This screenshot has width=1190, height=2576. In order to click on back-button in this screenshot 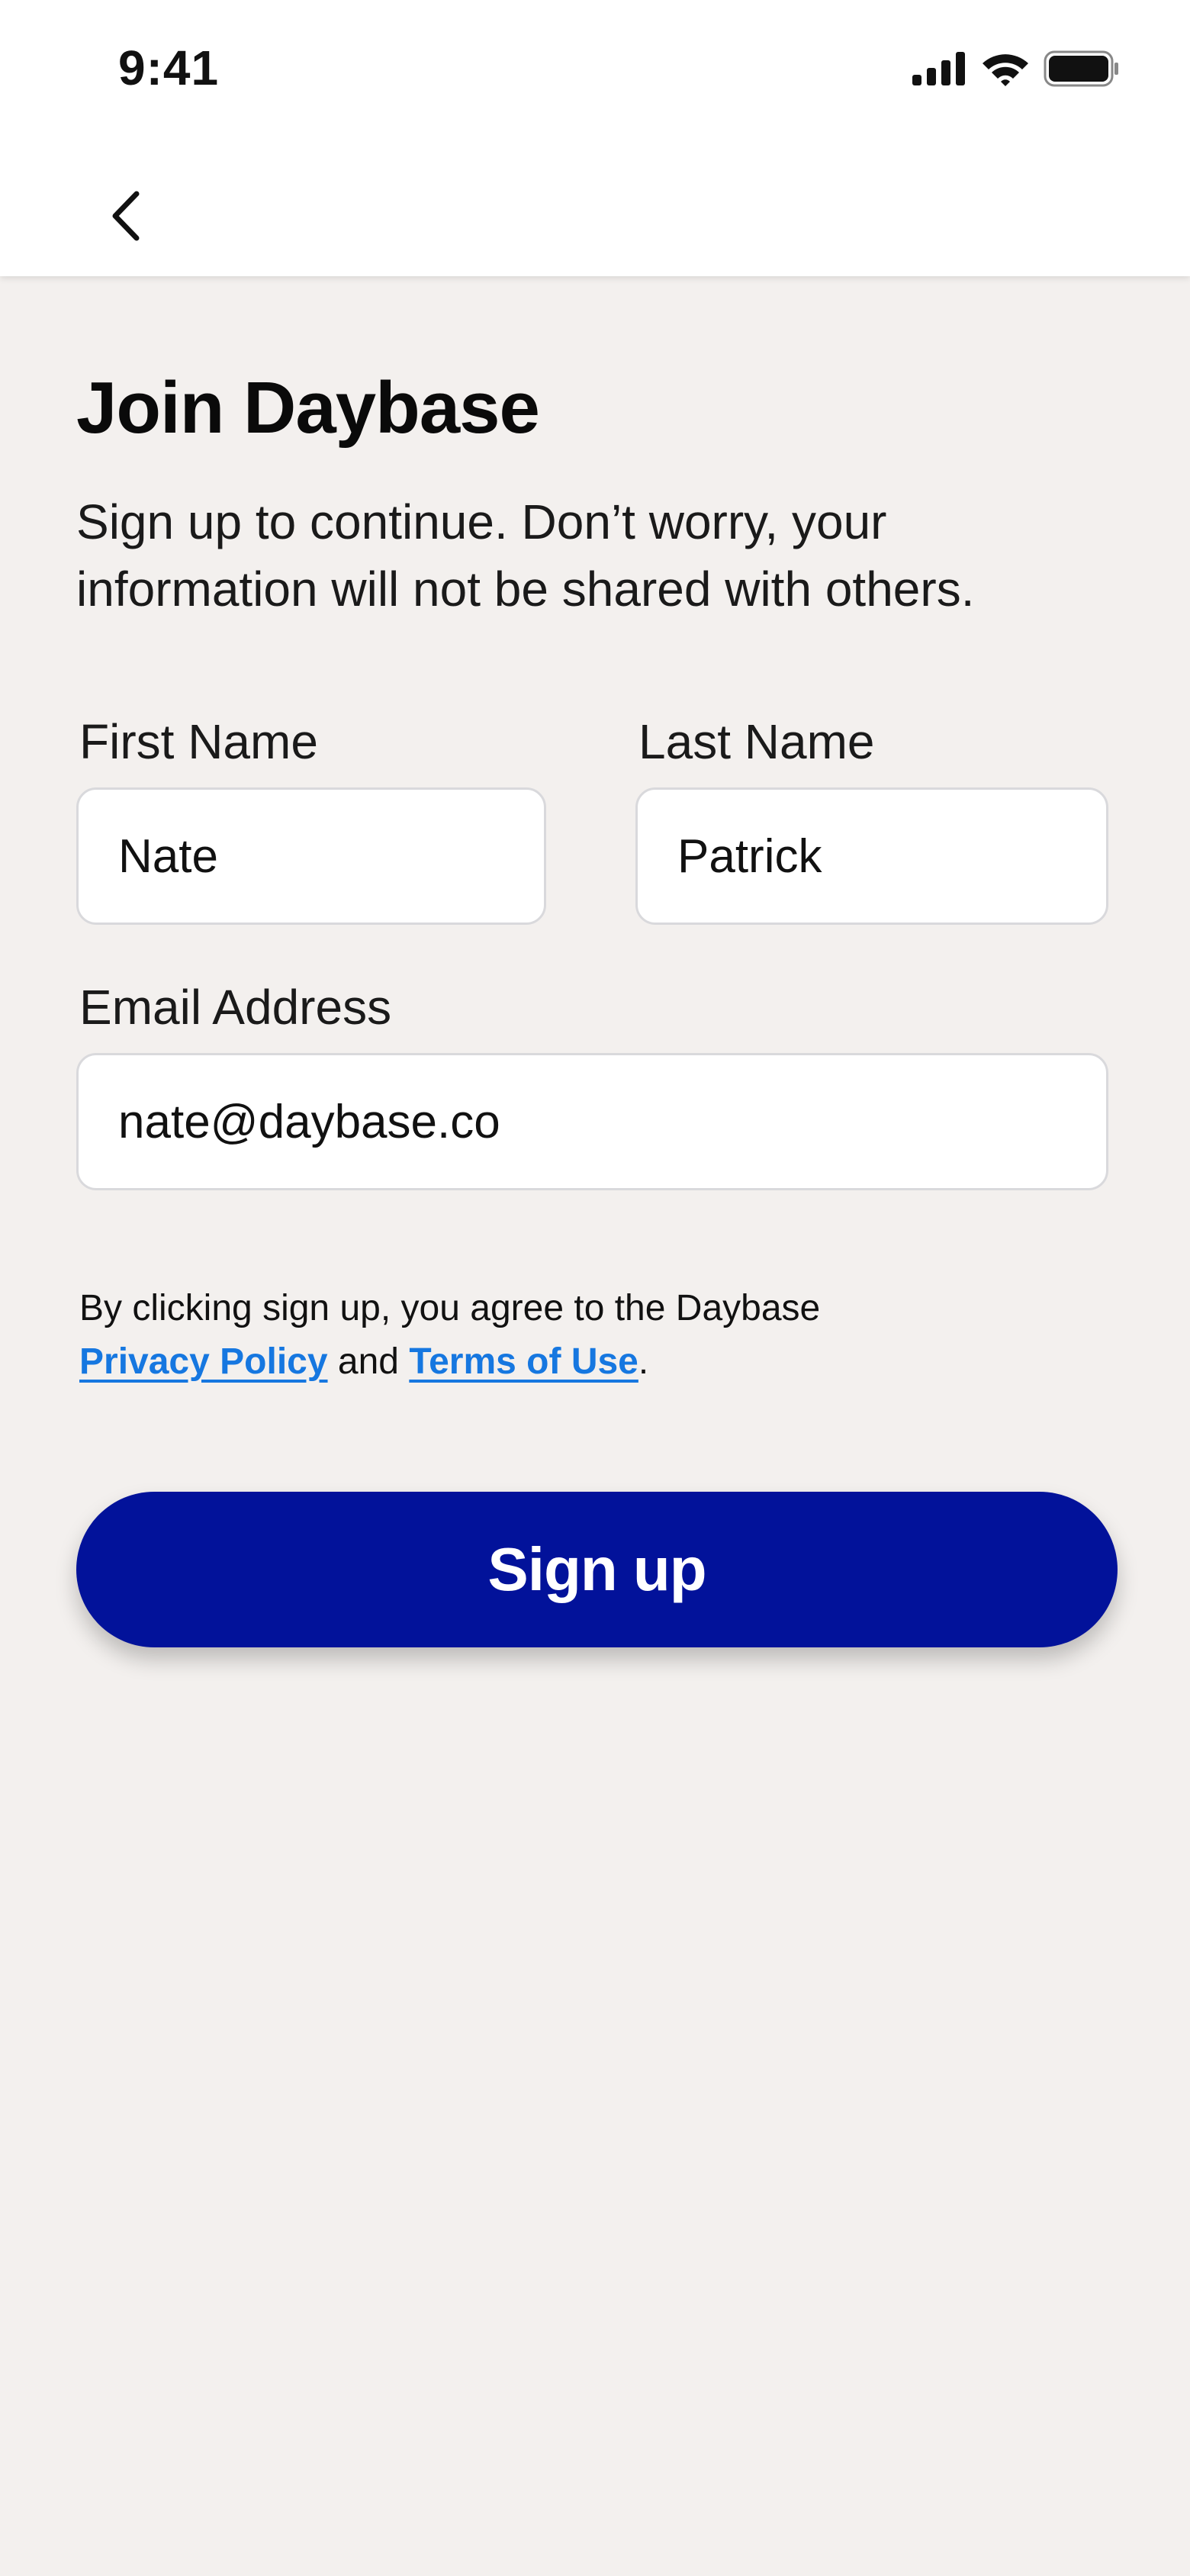, I will do `click(126, 216)`.